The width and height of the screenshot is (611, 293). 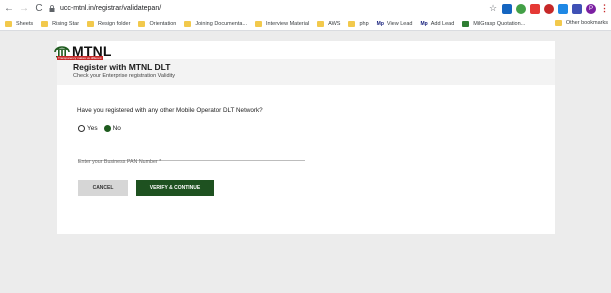 I want to click on cancel-button: CANCEL, so click(x=103, y=188).